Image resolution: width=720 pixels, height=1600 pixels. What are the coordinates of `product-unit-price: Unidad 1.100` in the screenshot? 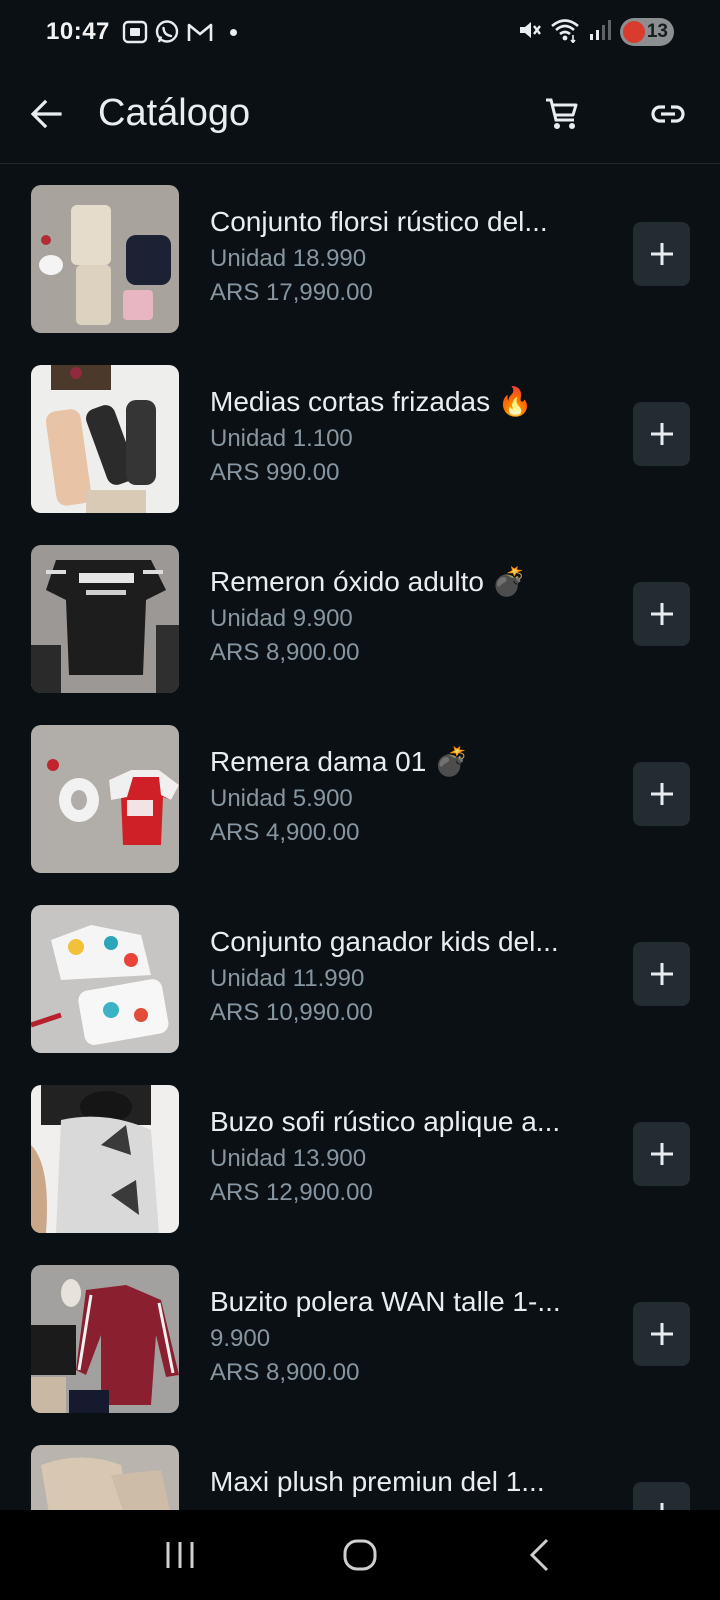 It's located at (281, 438).